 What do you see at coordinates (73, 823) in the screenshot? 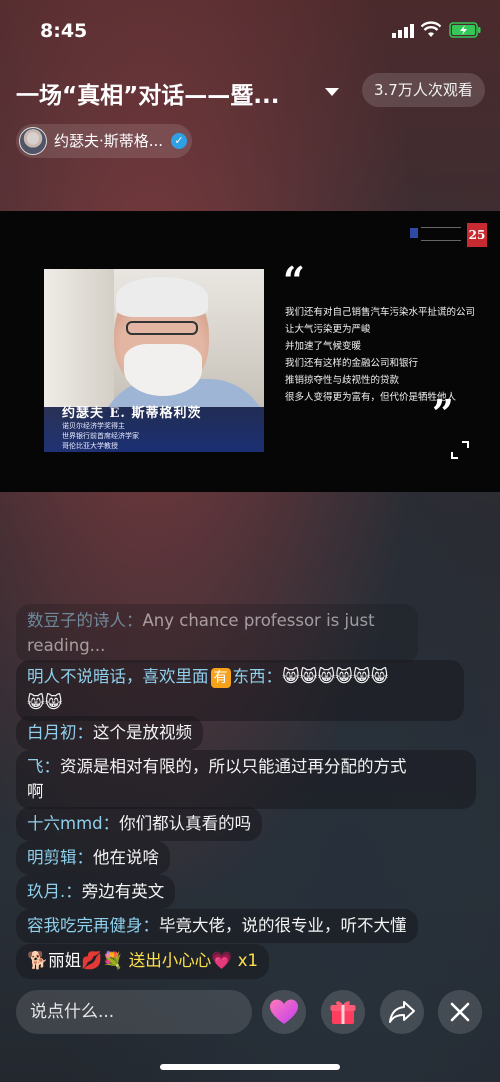
I see `chat-username: 十六mmd：` at bounding box center [73, 823].